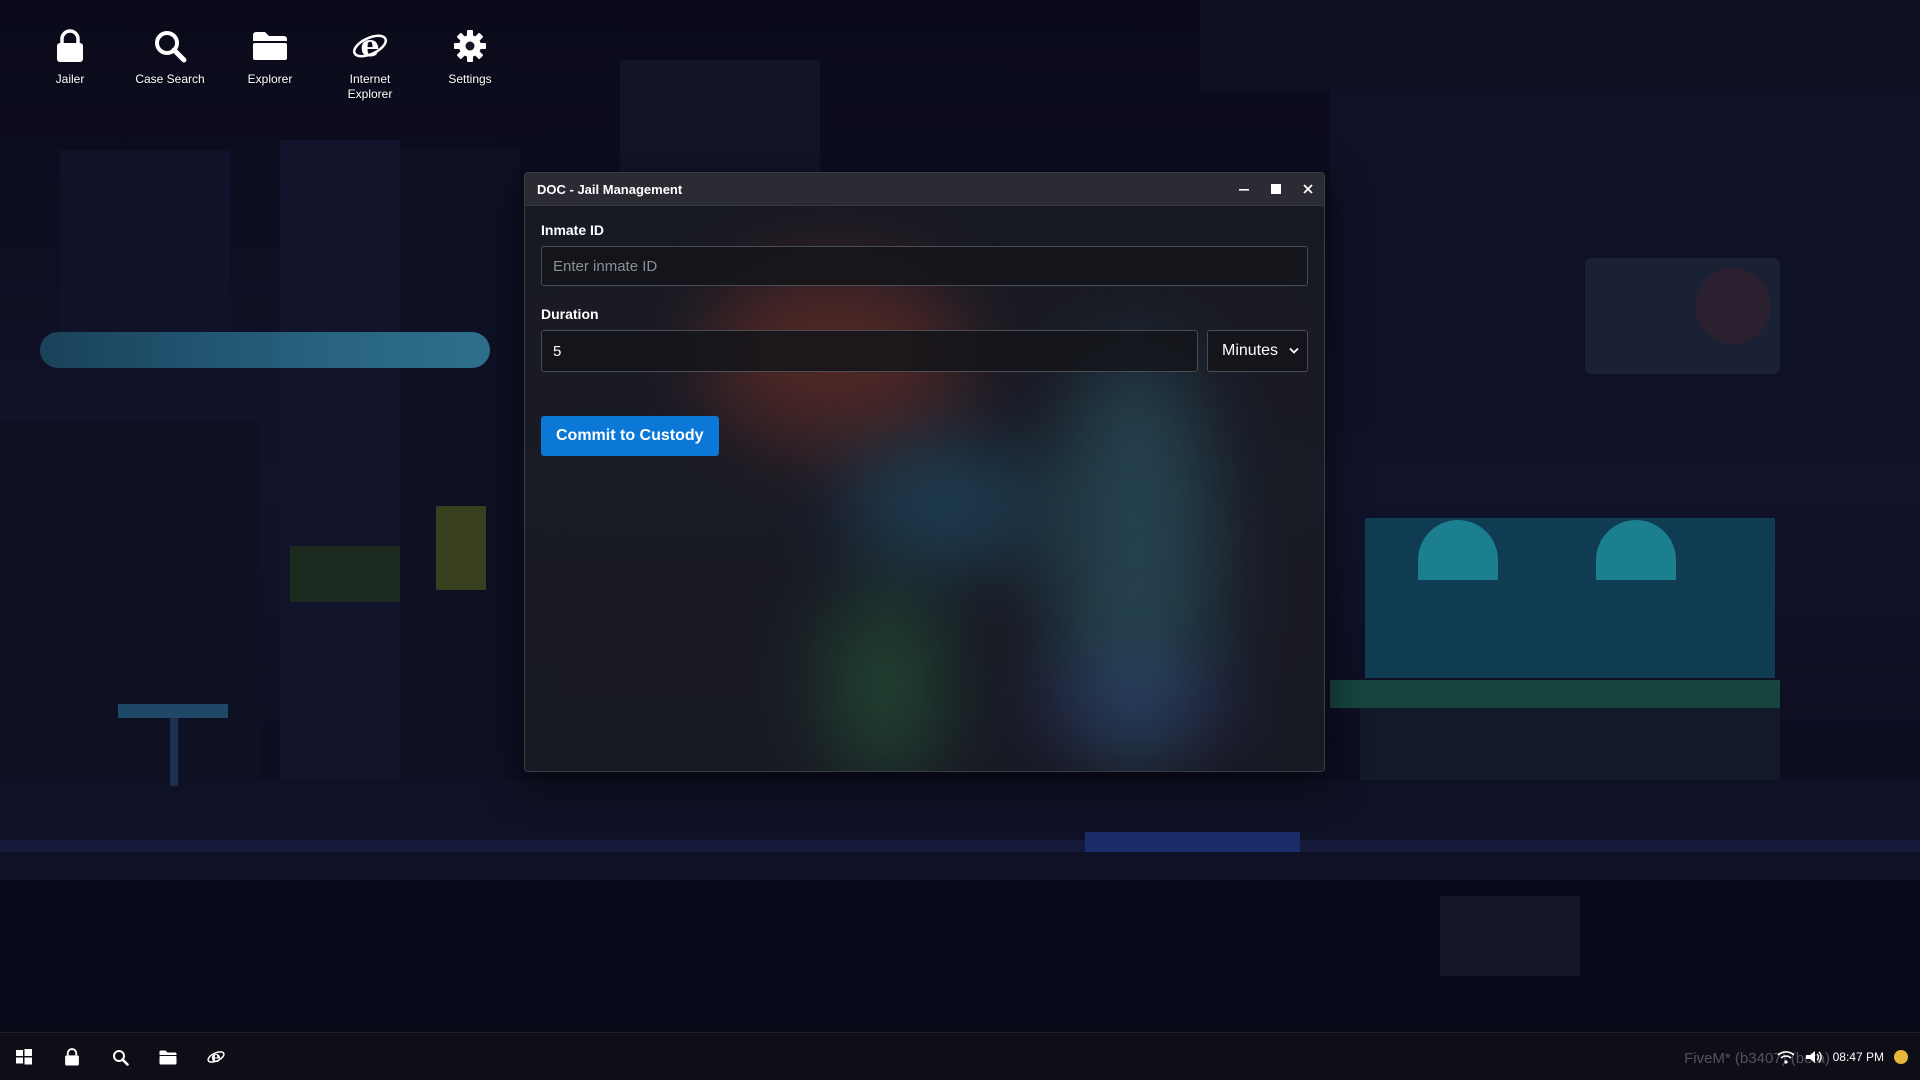 This screenshot has height=1080, width=1920. I want to click on maximize-icon, so click(1276, 189).